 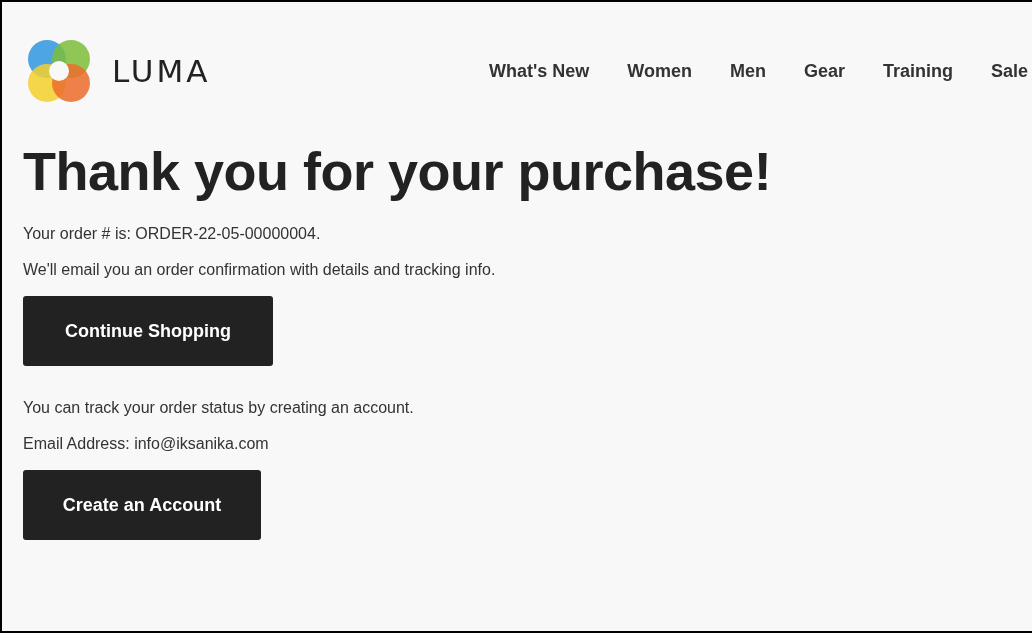 What do you see at coordinates (161, 71) in the screenshot?
I see `logo-text: LUMA` at bounding box center [161, 71].